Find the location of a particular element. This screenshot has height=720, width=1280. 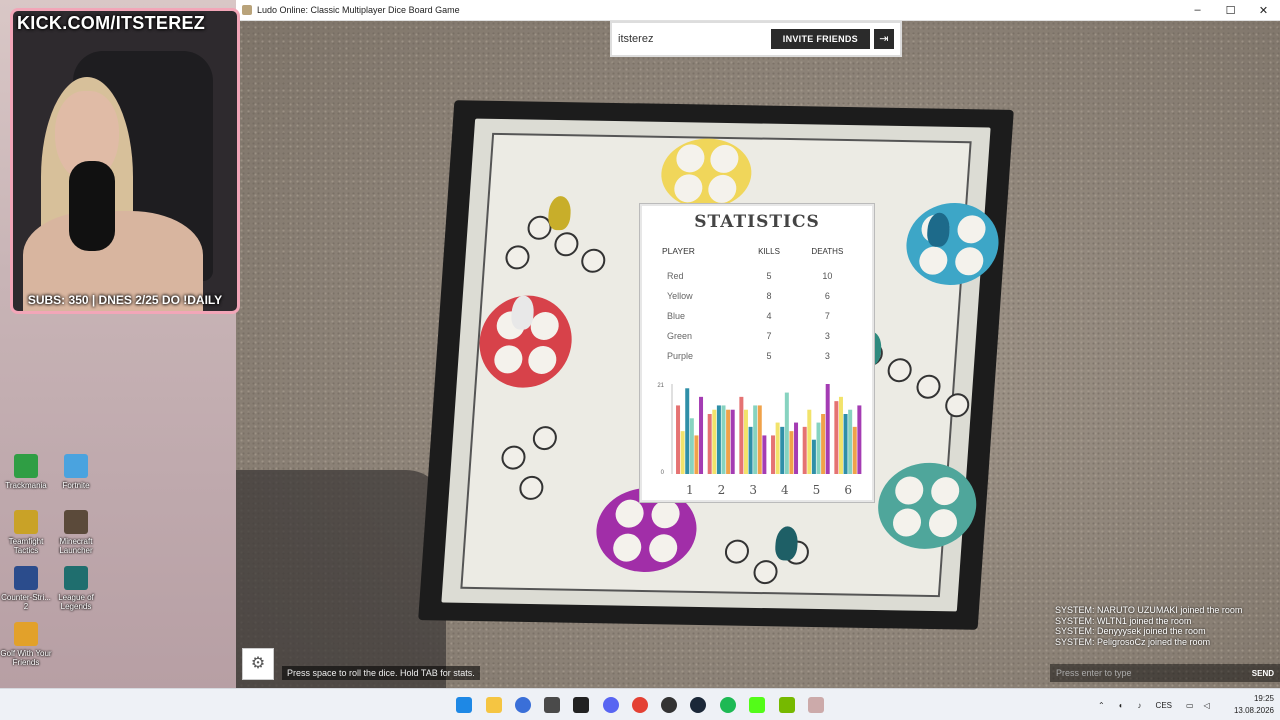

chat-message: SYSTEM: NARUTO UZUMAKI joined the room is located at coordinates (1149, 610).